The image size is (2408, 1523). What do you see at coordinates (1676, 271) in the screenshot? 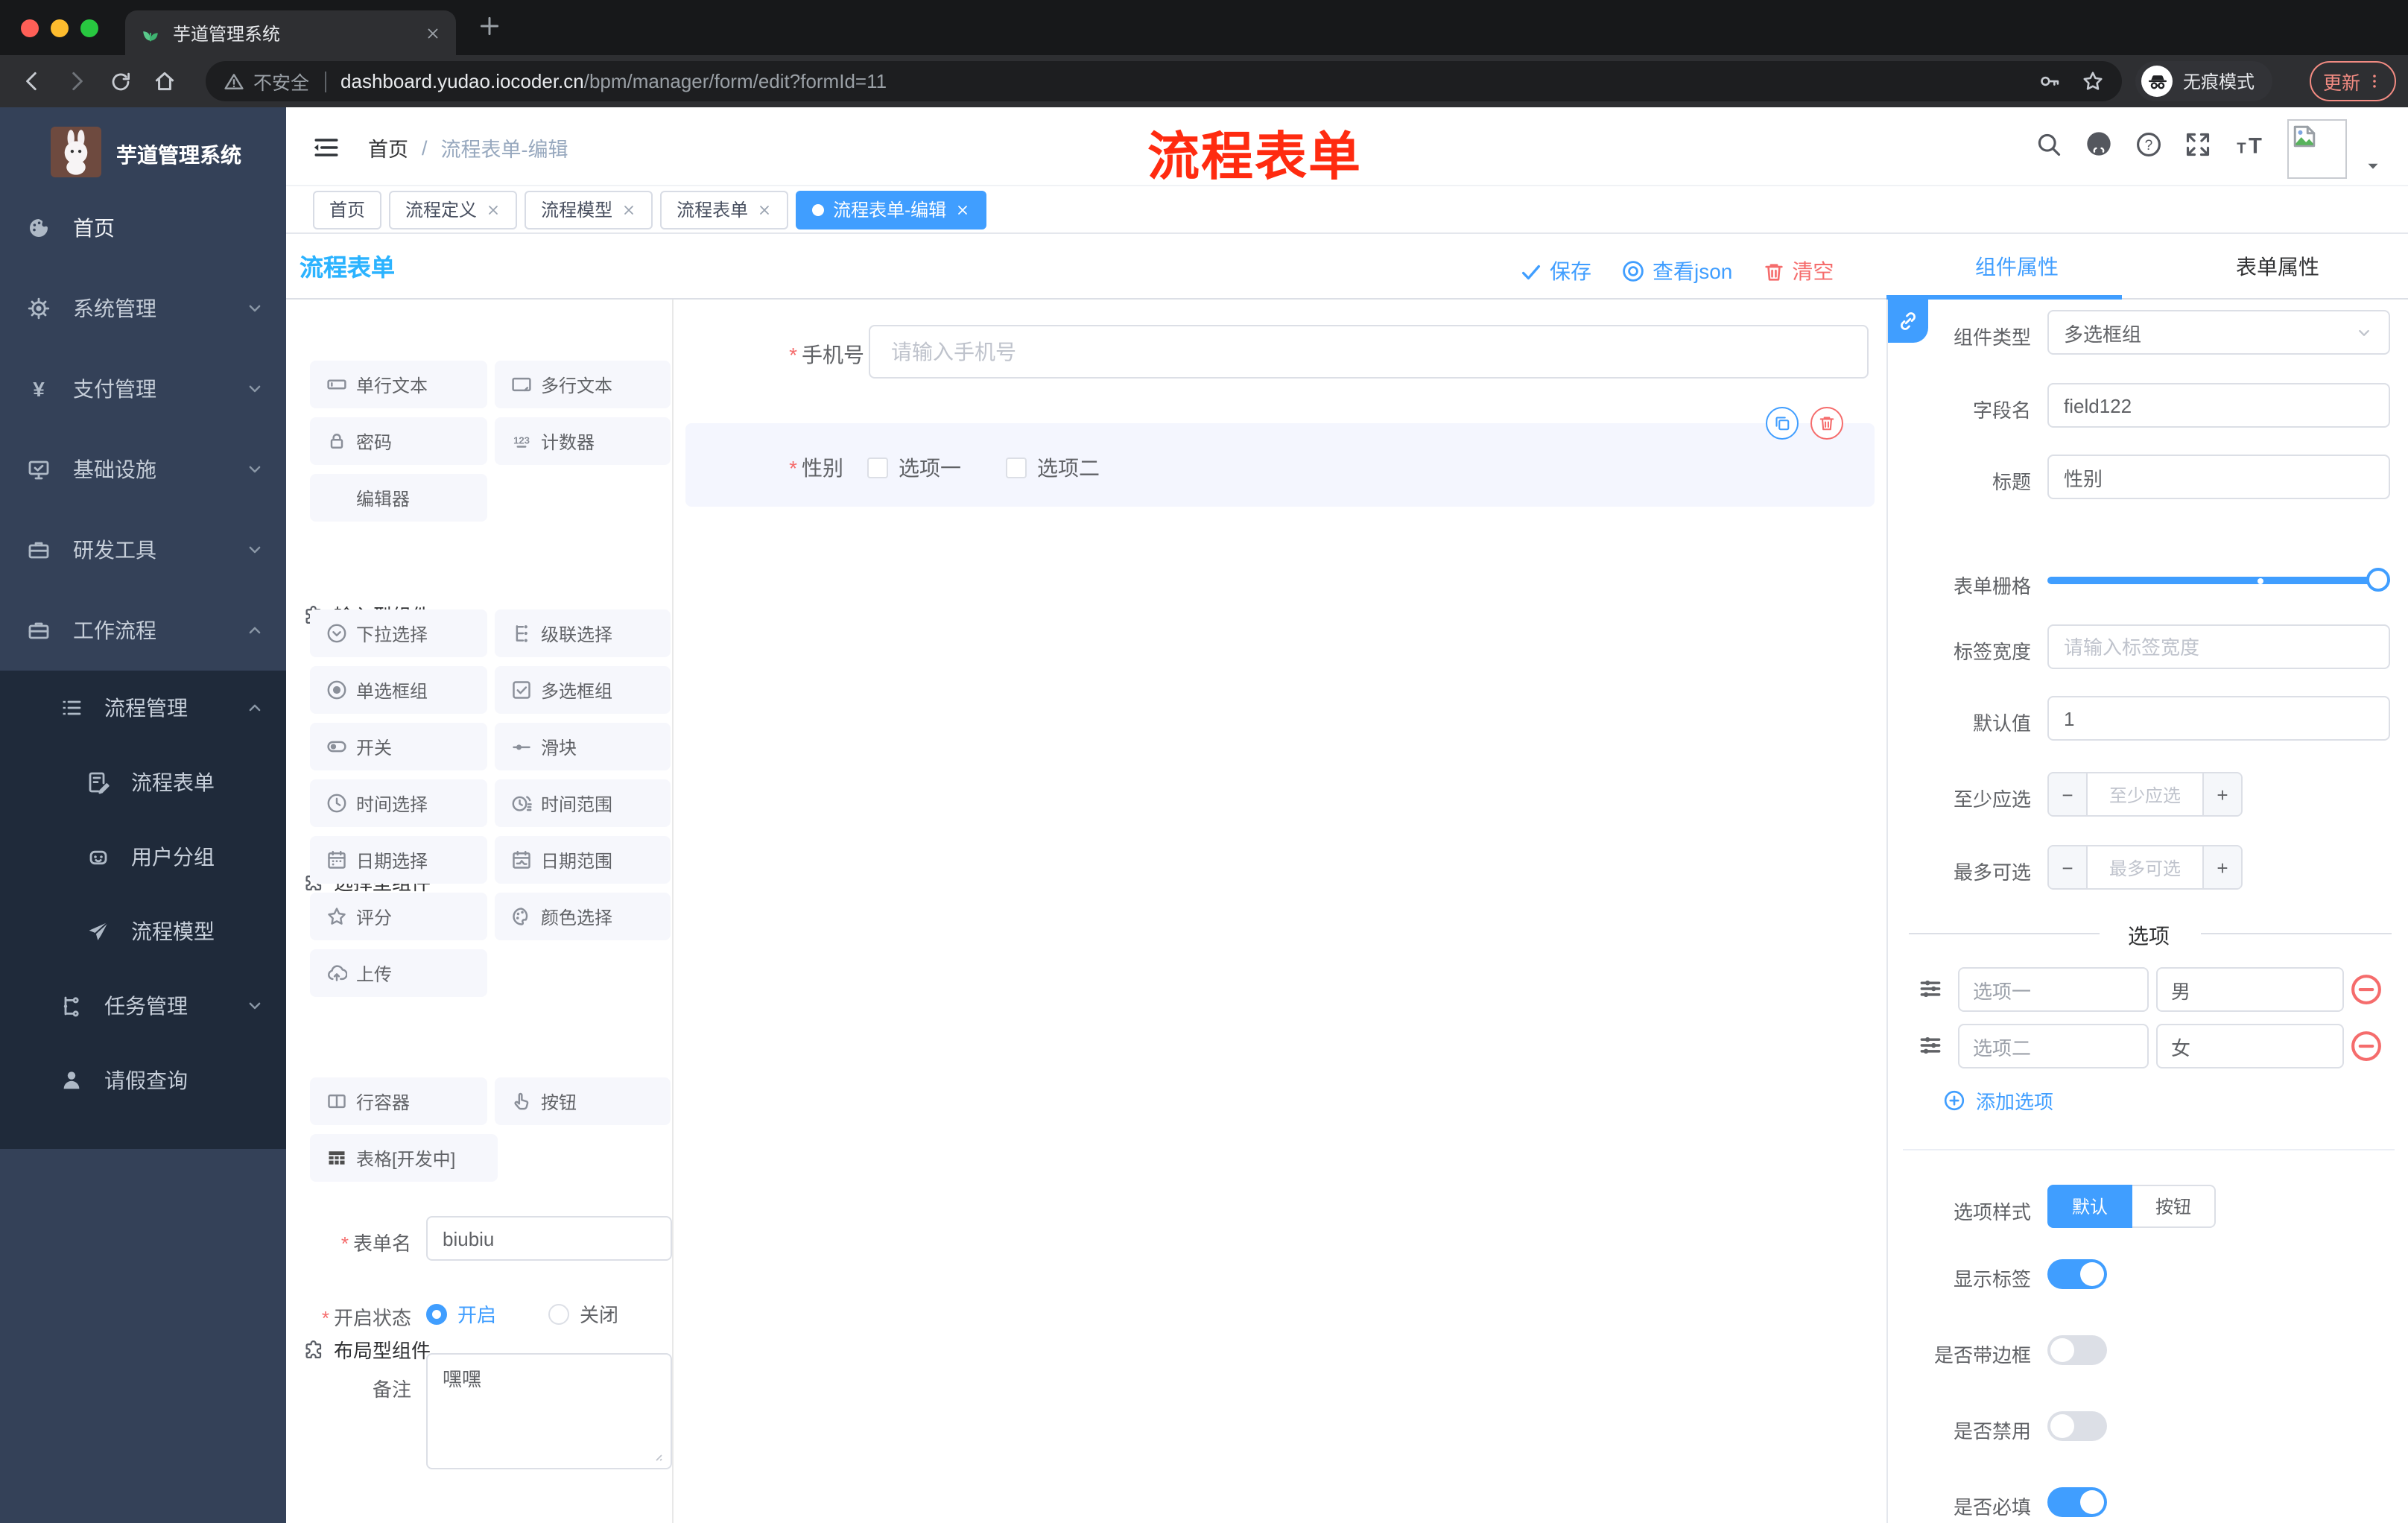
I see `view-json-button: 查看json` at bounding box center [1676, 271].